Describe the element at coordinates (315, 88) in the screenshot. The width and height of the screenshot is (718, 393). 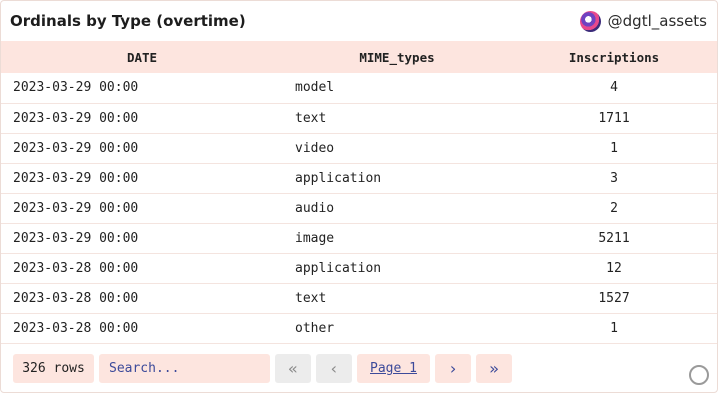
I see `cell-mime-type: model` at that location.